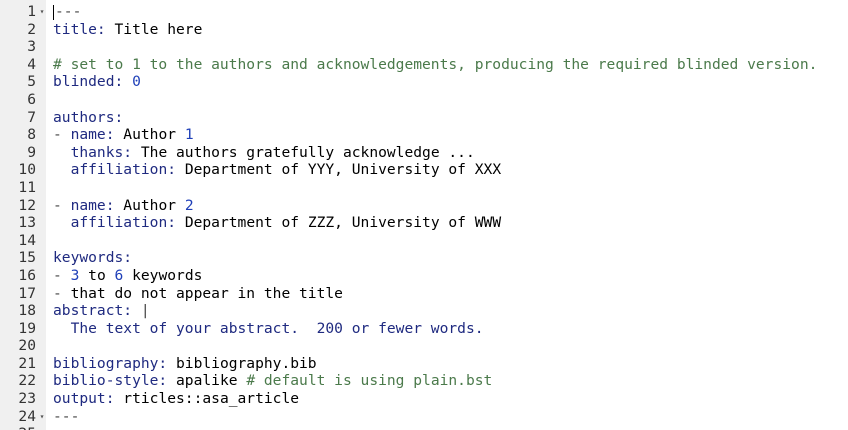  Describe the element at coordinates (424, 311) in the screenshot. I see `code-line: 18 abstract: |` at that location.